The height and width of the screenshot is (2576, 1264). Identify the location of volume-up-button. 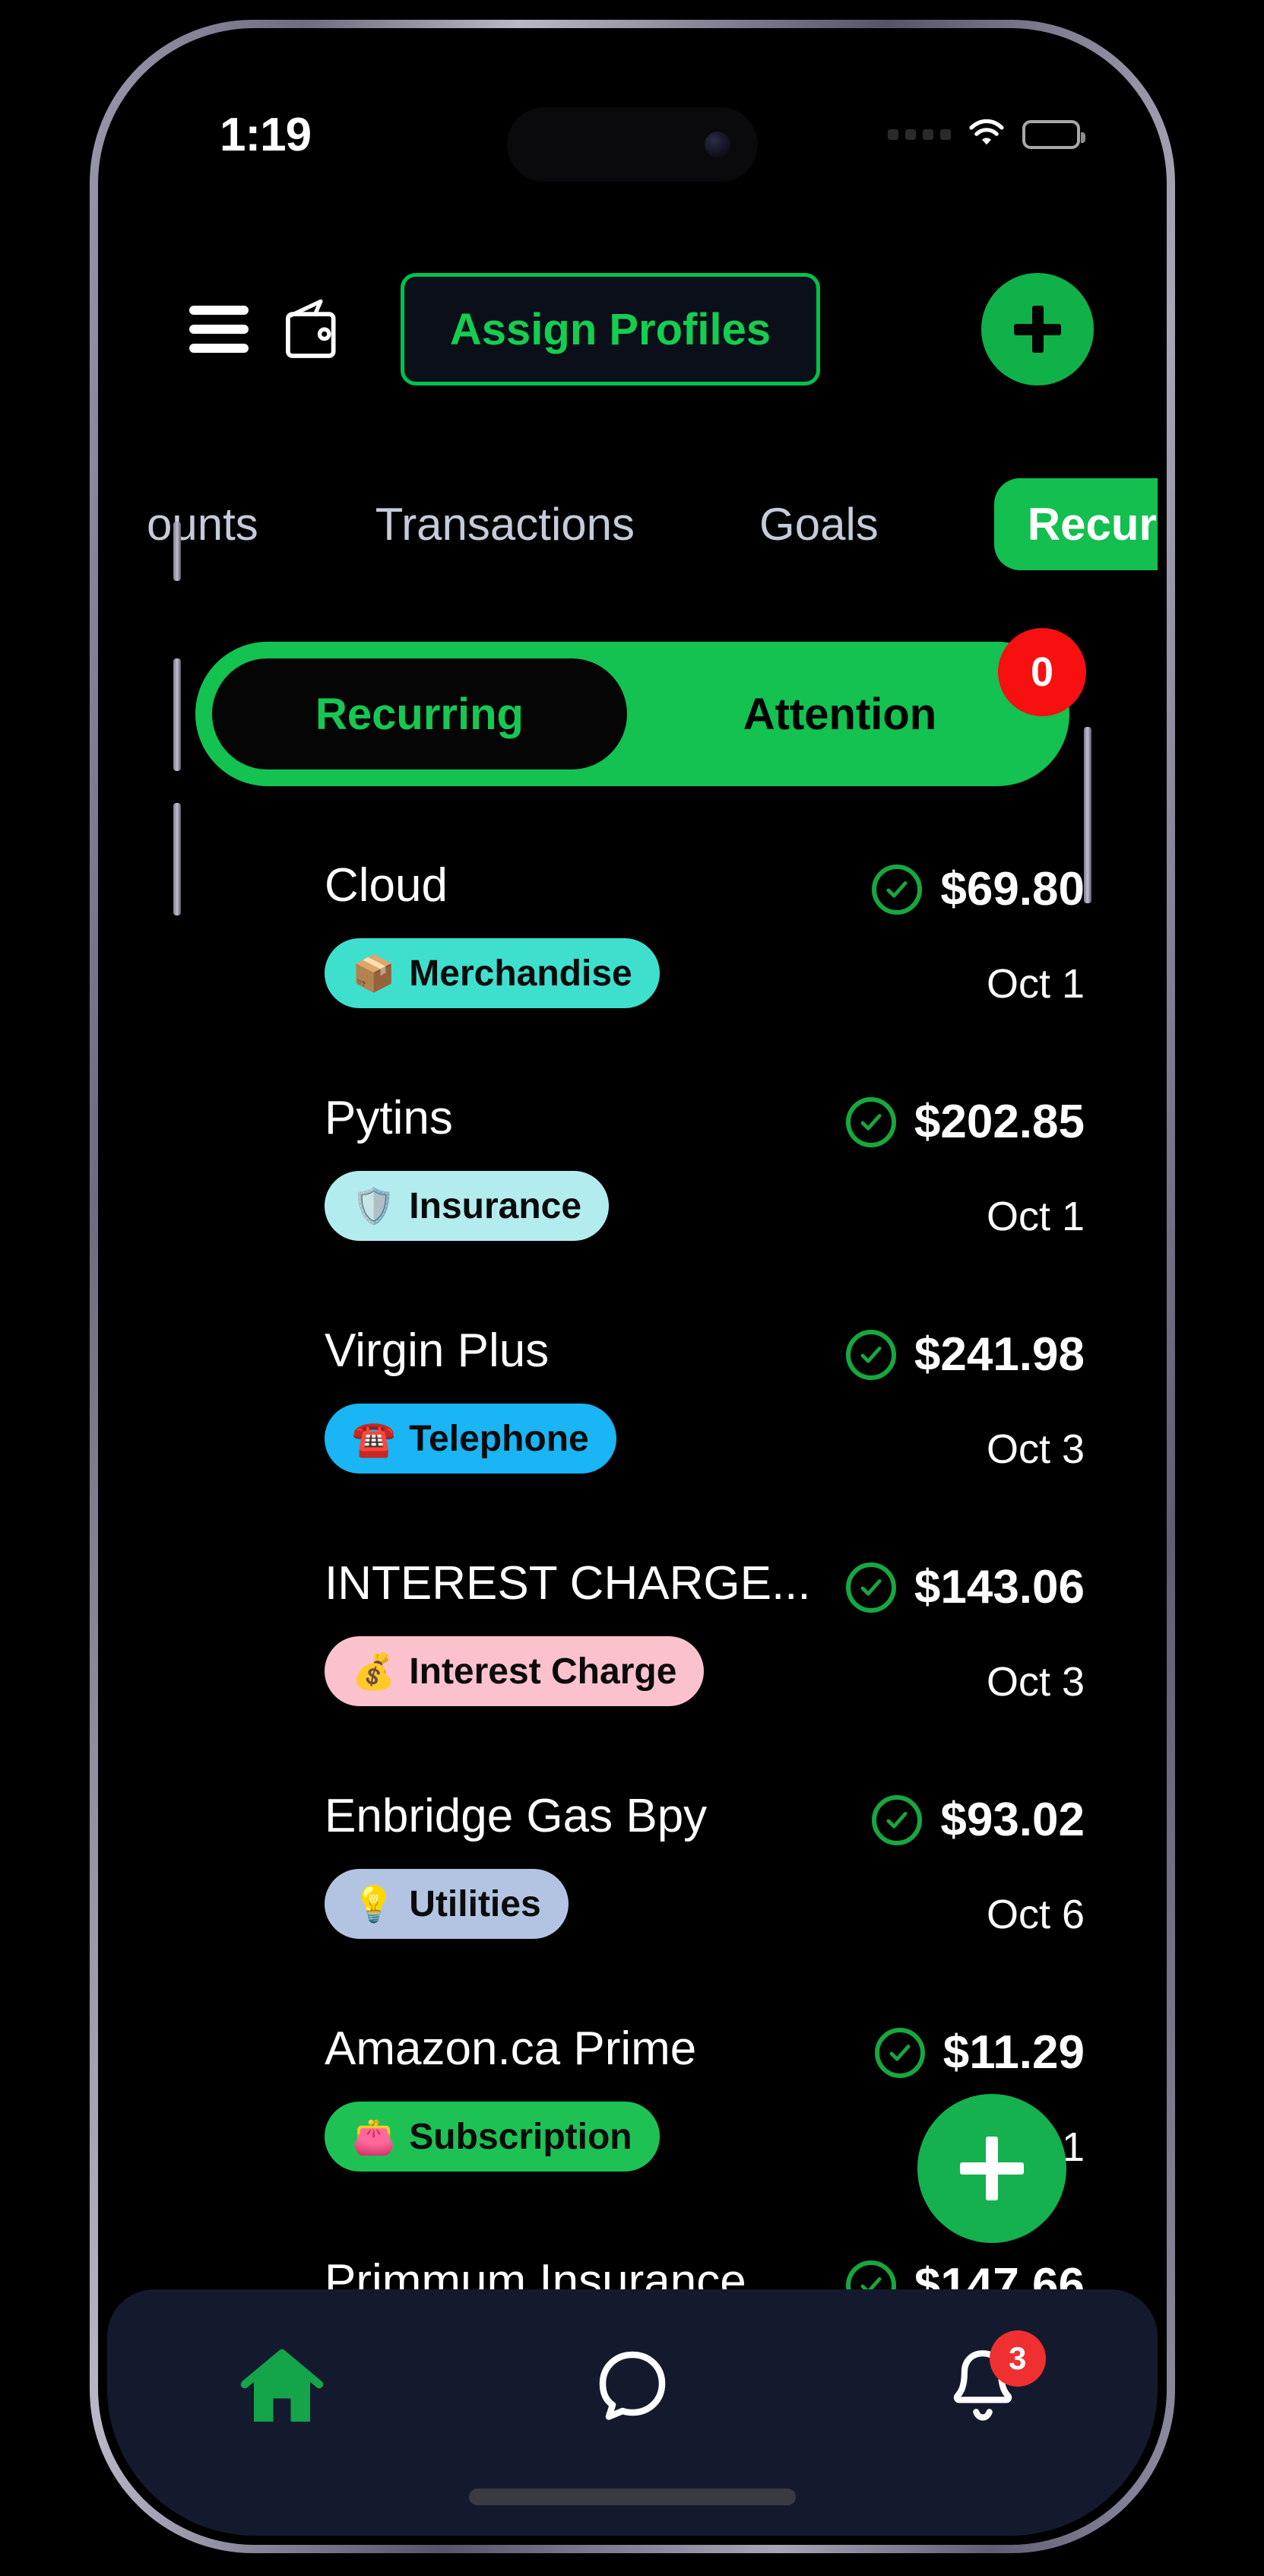
(177, 715).